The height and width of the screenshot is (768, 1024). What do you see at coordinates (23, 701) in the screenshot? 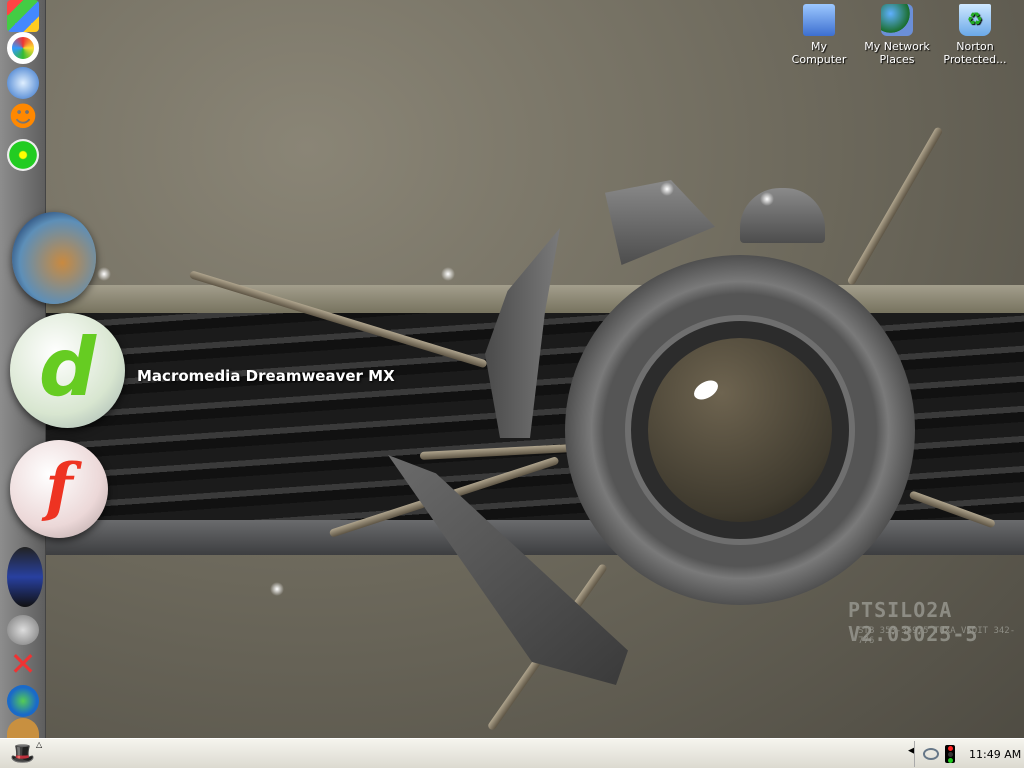
I see `messenger-icon` at bounding box center [23, 701].